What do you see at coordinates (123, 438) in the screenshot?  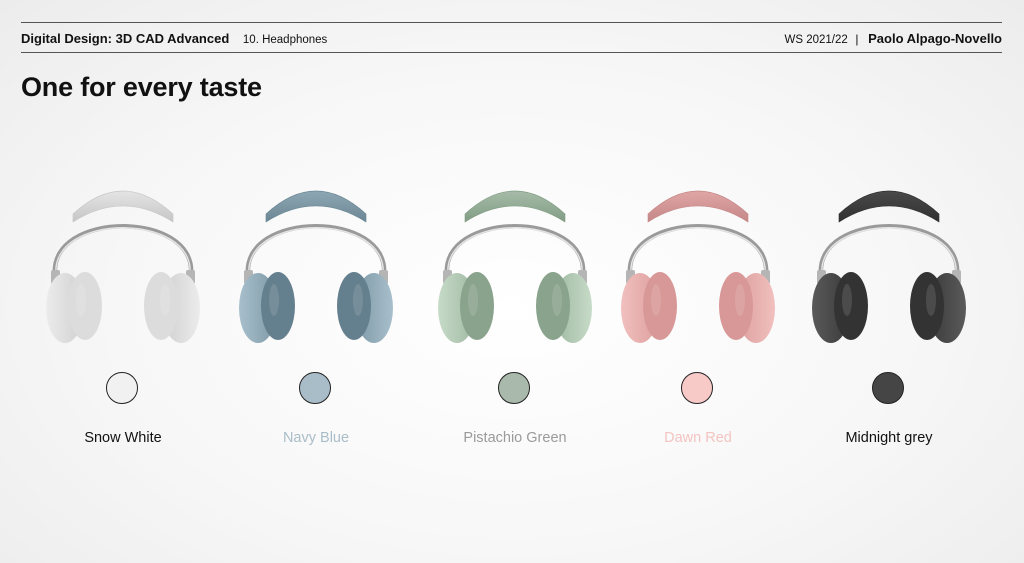 I see `color-name-label: Snow White` at bounding box center [123, 438].